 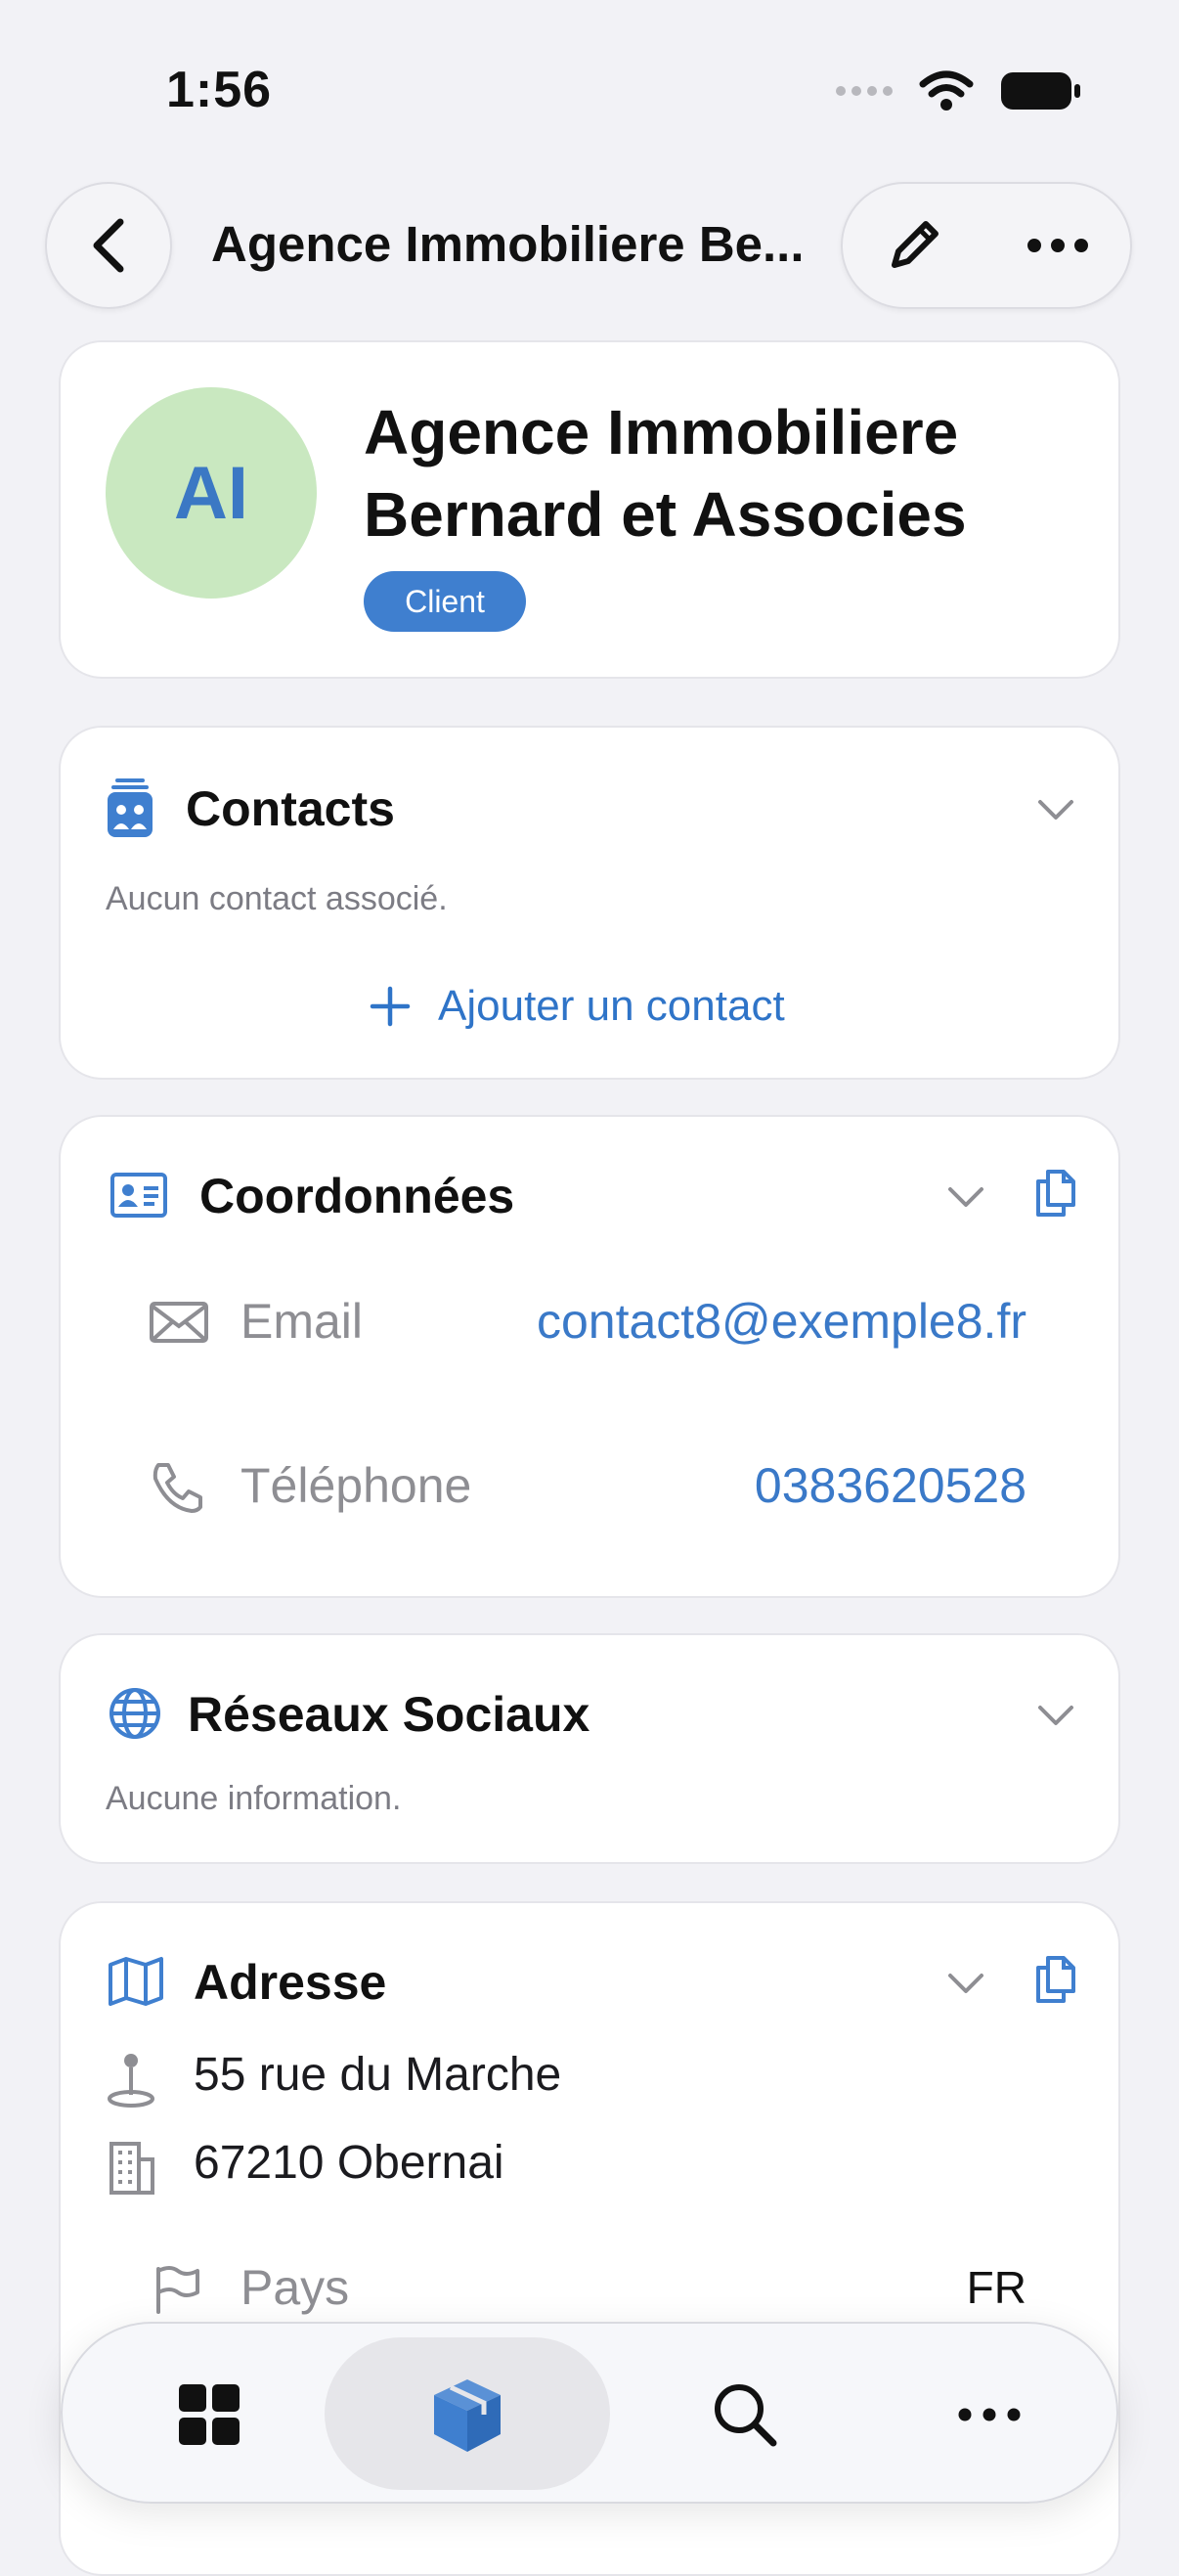 What do you see at coordinates (179, 1322) in the screenshot?
I see `envelope-icon` at bounding box center [179, 1322].